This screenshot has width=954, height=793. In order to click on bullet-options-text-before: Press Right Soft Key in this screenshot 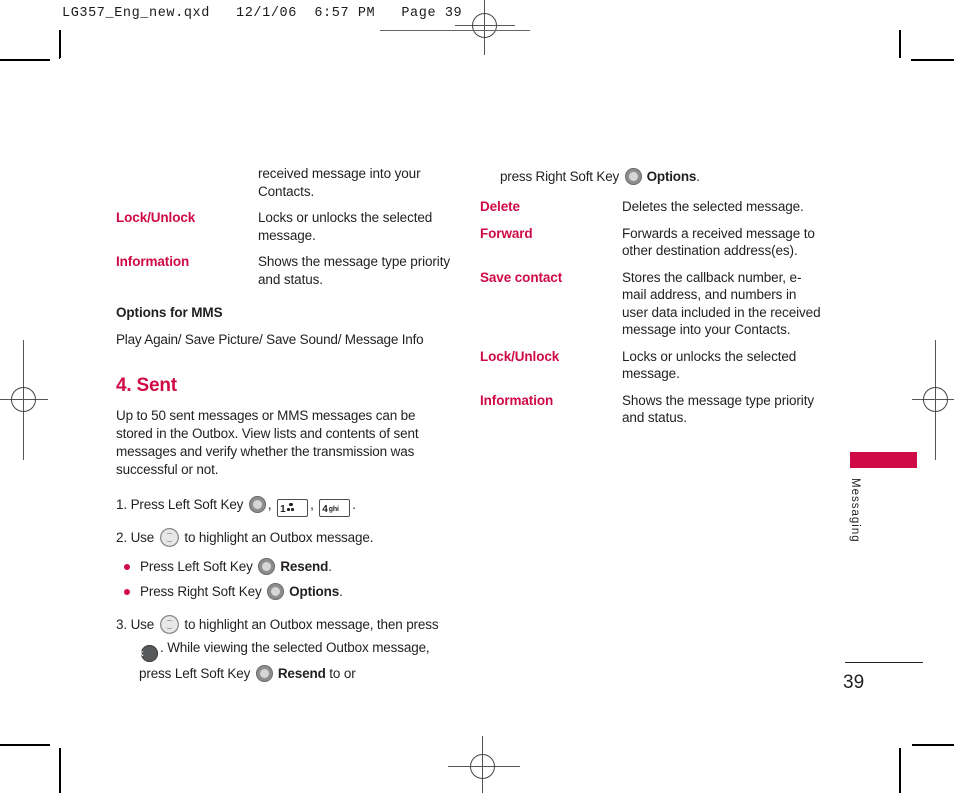, I will do `click(203, 591)`.